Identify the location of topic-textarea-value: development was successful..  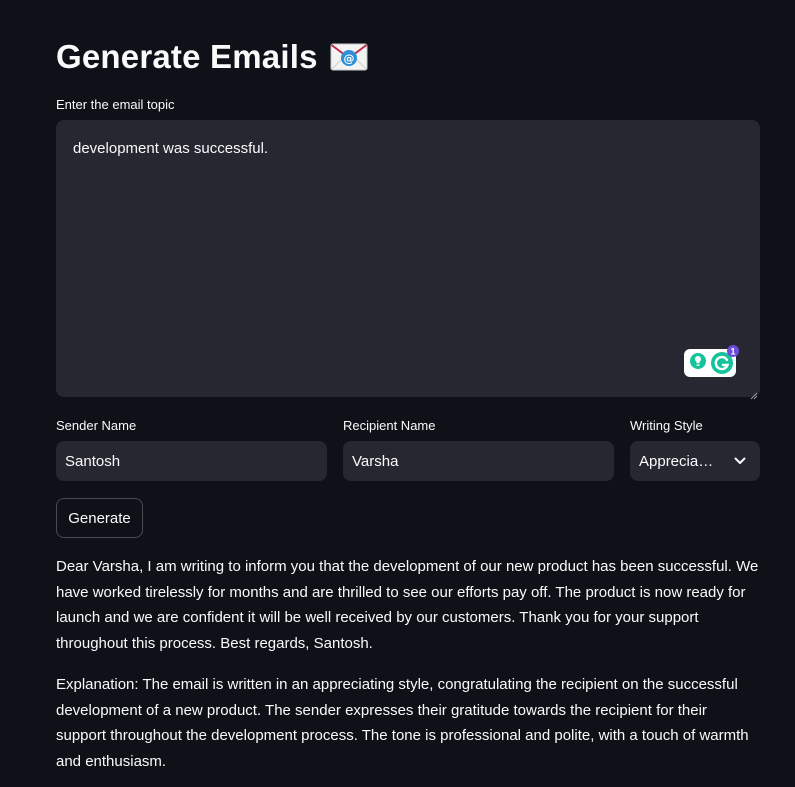
(171, 148).